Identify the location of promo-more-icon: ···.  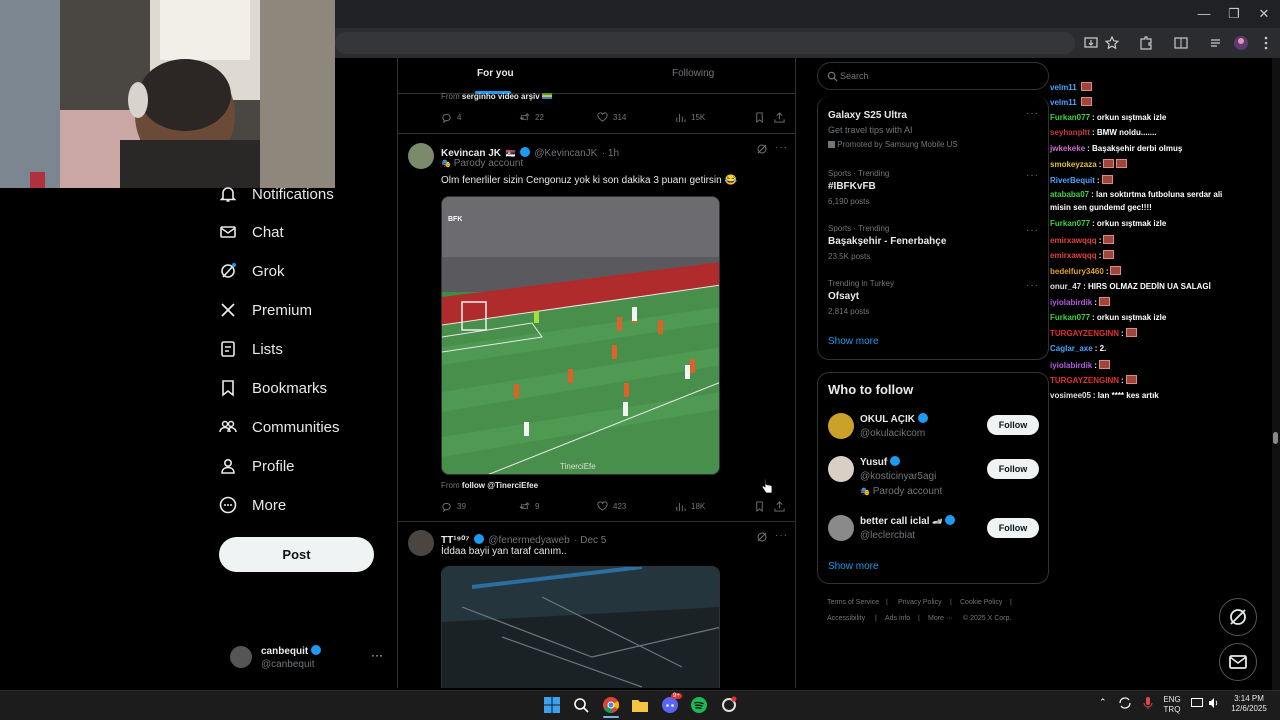
(1032, 113).